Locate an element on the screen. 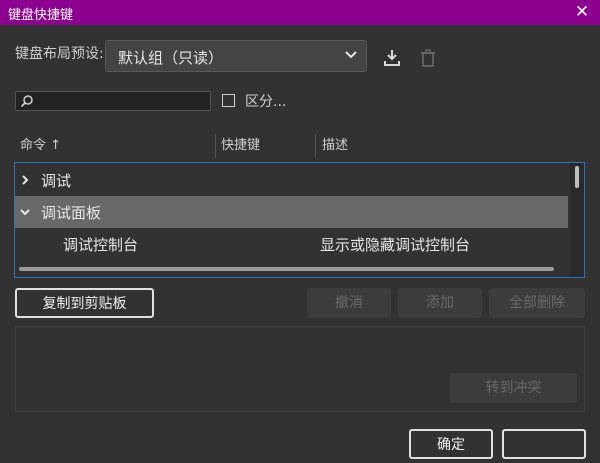 This screenshot has width=600, height=463. row-command: 调试 is located at coordinates (56, 181).